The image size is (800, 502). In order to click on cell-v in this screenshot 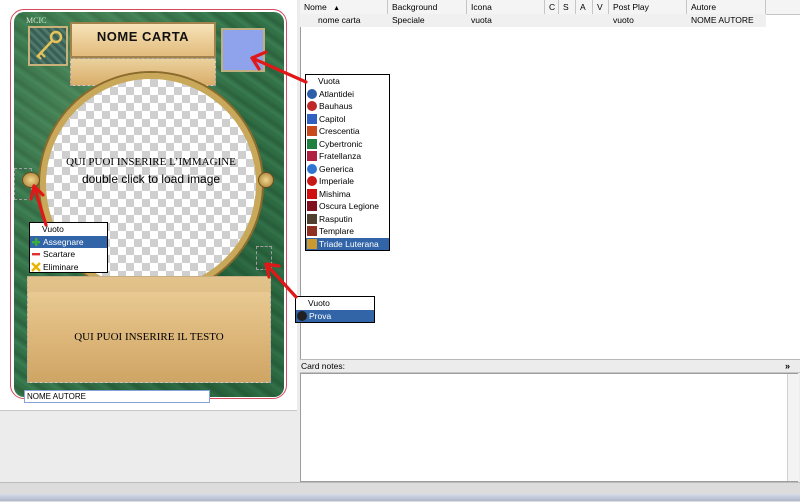, I will do `click(601, 20)`.